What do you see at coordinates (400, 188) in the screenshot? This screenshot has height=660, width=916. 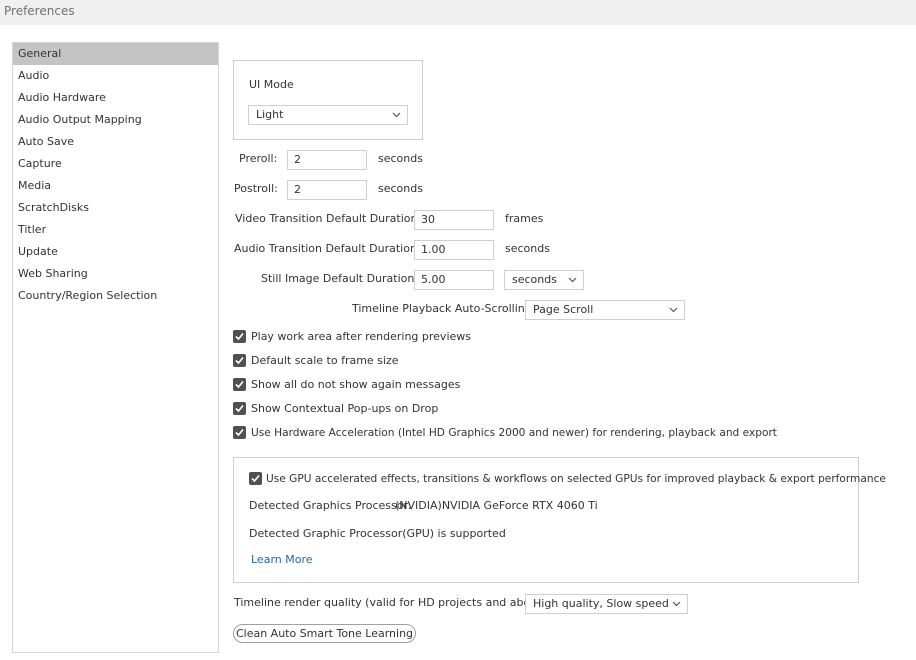 I see `postroll-unit: seconds` at bounding box center [400, 188].